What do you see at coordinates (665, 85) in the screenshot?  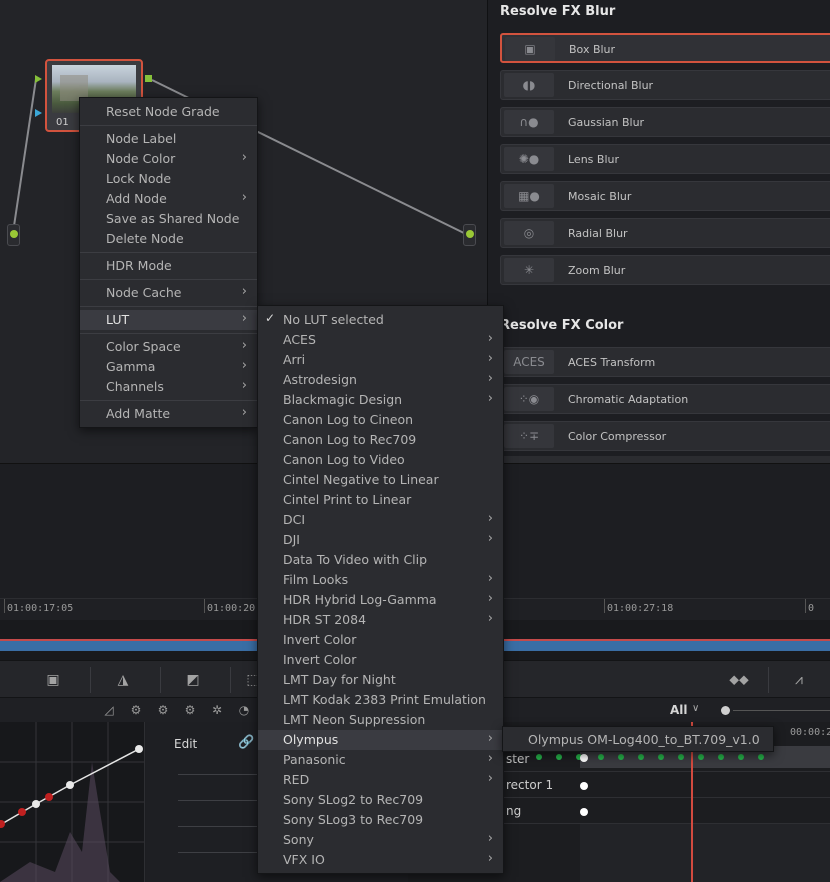 I see `fx-item-directional-blur: ◖◗ Directional Blur` at bounding box center [665, 85].